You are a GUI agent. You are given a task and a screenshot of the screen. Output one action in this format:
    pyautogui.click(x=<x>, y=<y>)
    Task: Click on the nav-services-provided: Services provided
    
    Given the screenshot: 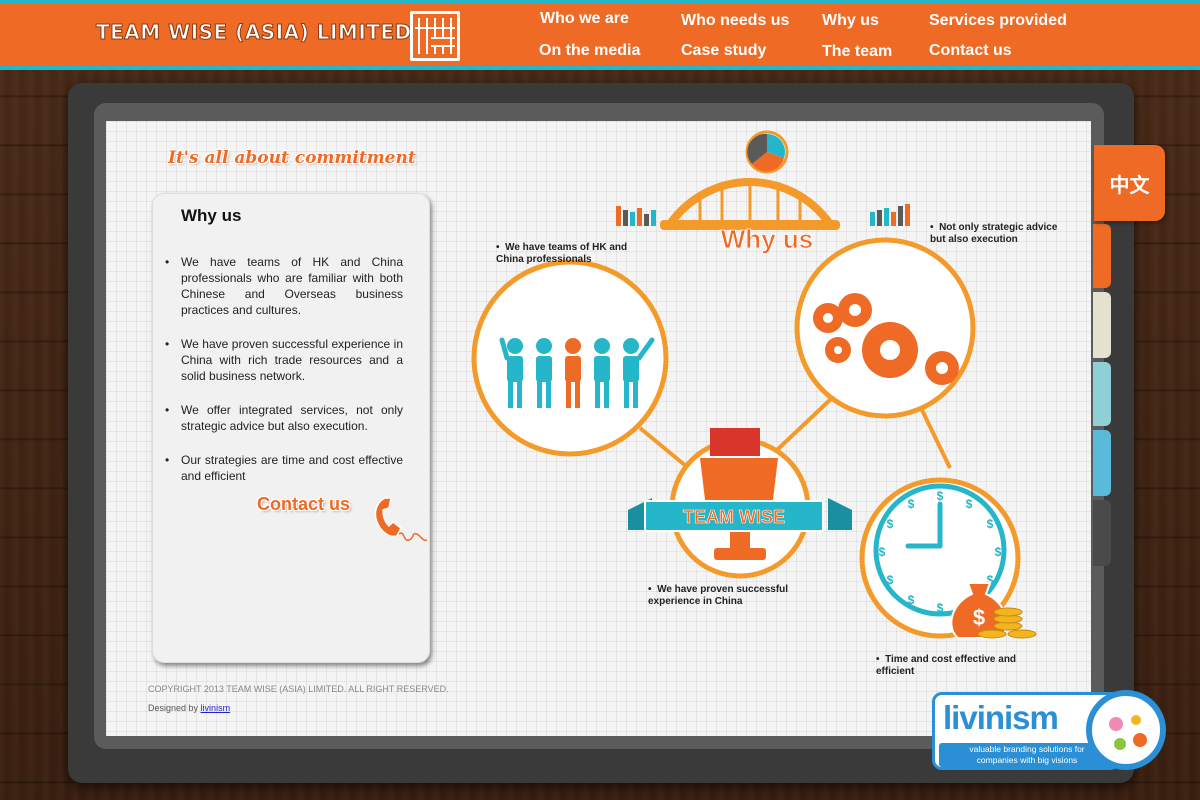 What is the action you would take?
    pyautogui.click(x=998, y=21)
    